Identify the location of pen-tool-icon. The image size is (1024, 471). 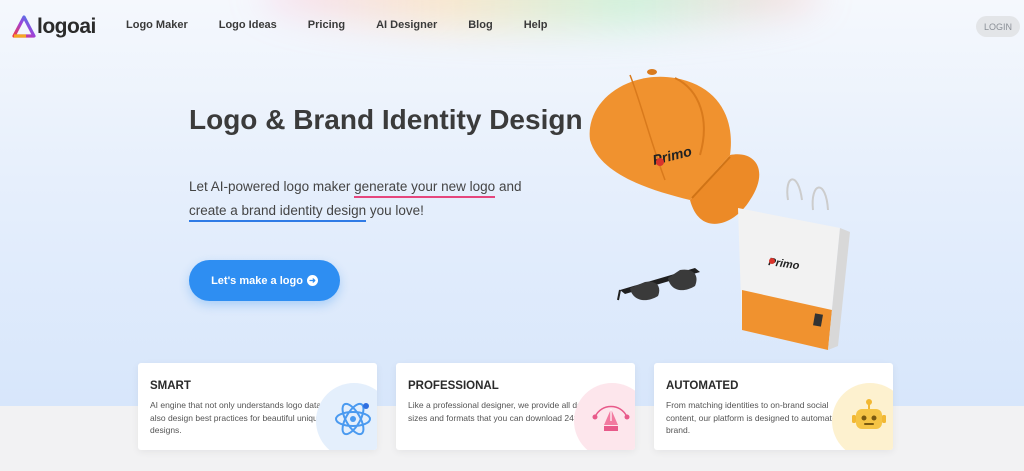
(611, 418).